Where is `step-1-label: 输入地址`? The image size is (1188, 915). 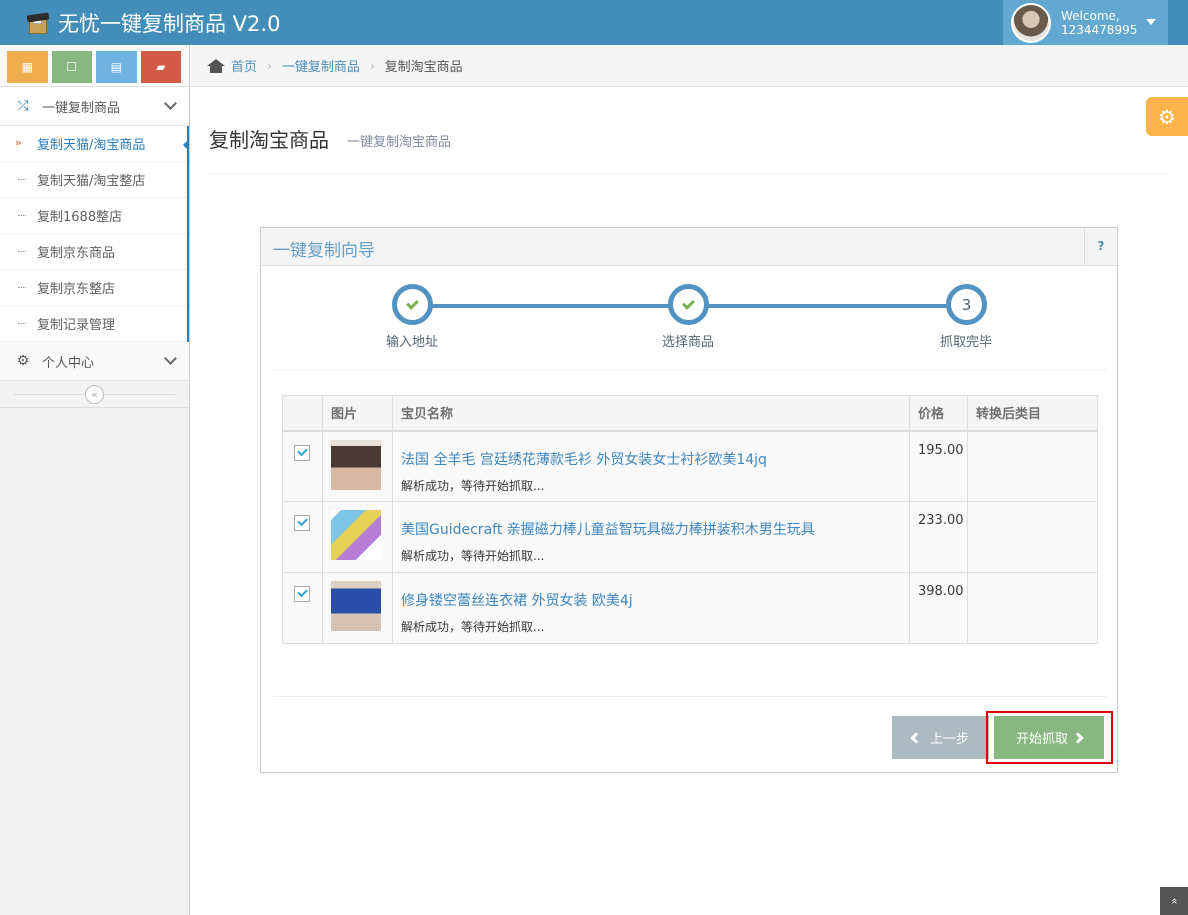
step-1-label: 输入地址 is located at coordinates (411, 342).